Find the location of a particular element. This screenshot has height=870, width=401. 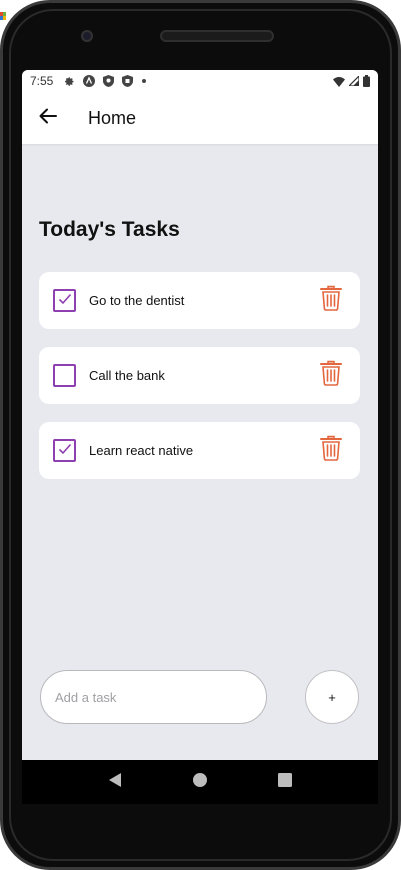

notification-icons is located at coordinates (105, 81).